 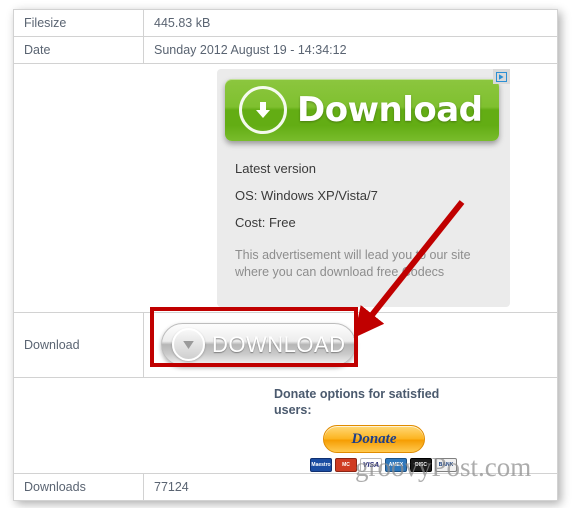 What do you see at coordinates (371, 465) in the screenshot?
I see `visa-card-icon: VISA` at bounding box center [371, 465].